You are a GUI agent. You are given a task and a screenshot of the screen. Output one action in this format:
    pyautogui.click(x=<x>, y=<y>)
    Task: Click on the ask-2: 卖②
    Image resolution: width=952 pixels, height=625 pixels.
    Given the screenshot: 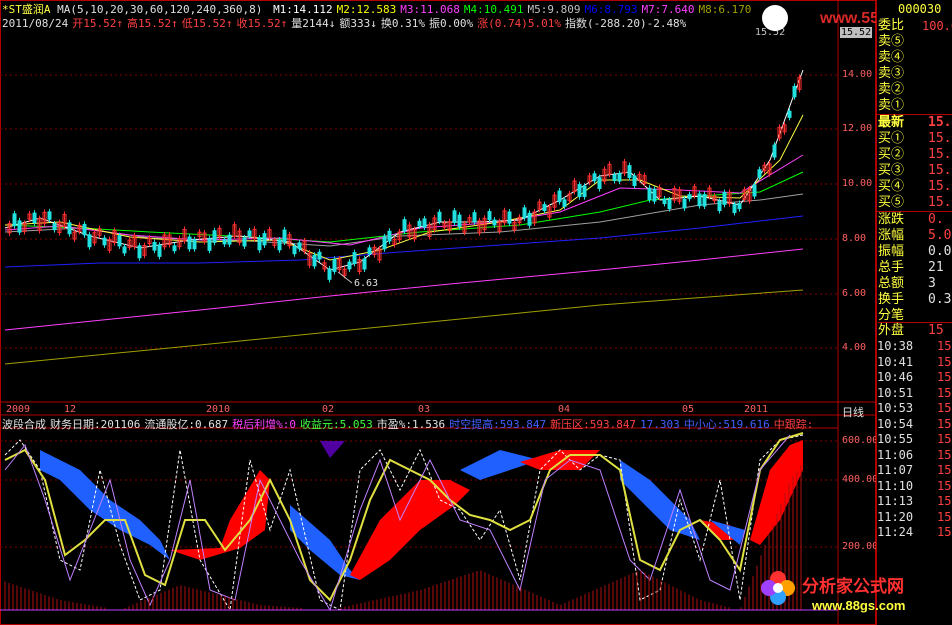 What is the action you would take?
    pyautogui.click(x=915, y=90)
    